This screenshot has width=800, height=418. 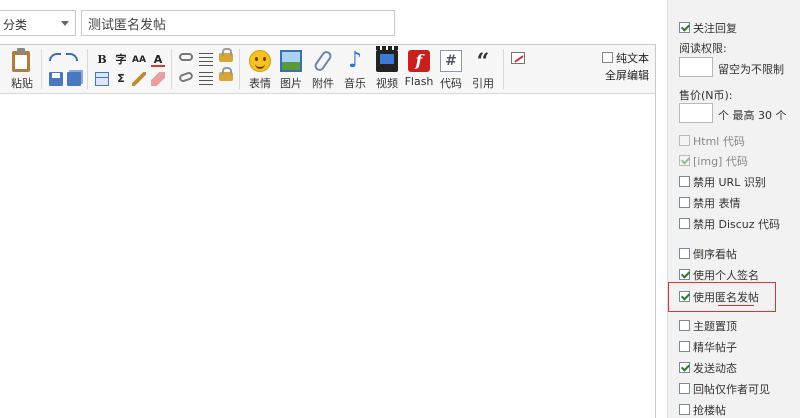 What do you see at coordinates (684, 274) in the screenshot?
I see `signature-checkbox` at bounding box center [684, 274].